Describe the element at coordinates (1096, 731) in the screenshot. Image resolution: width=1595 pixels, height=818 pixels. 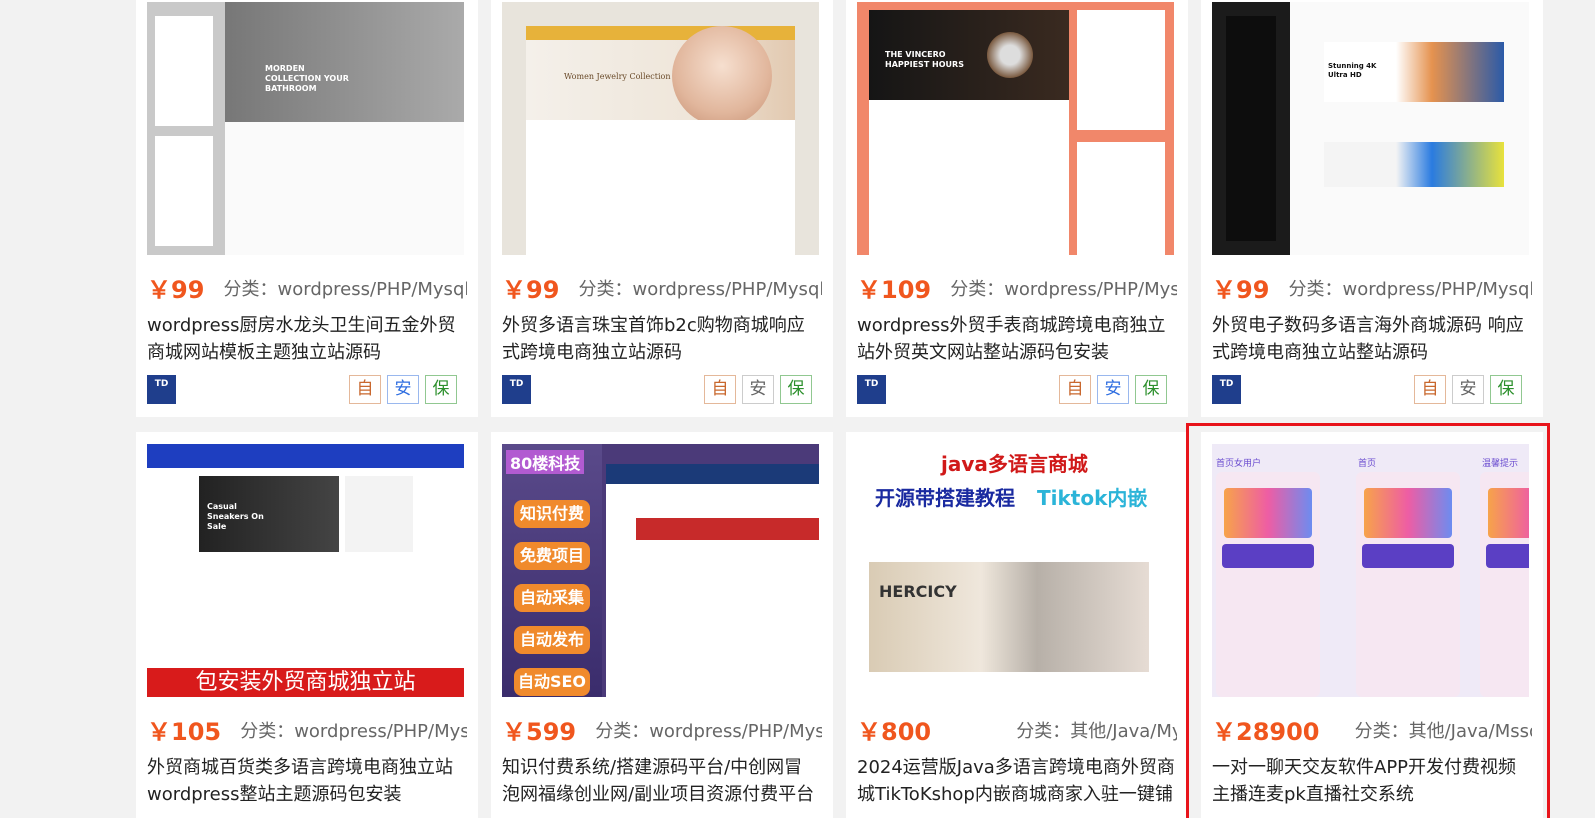
I see `product-category: 分类：其他/Java/Mysql` at that location.